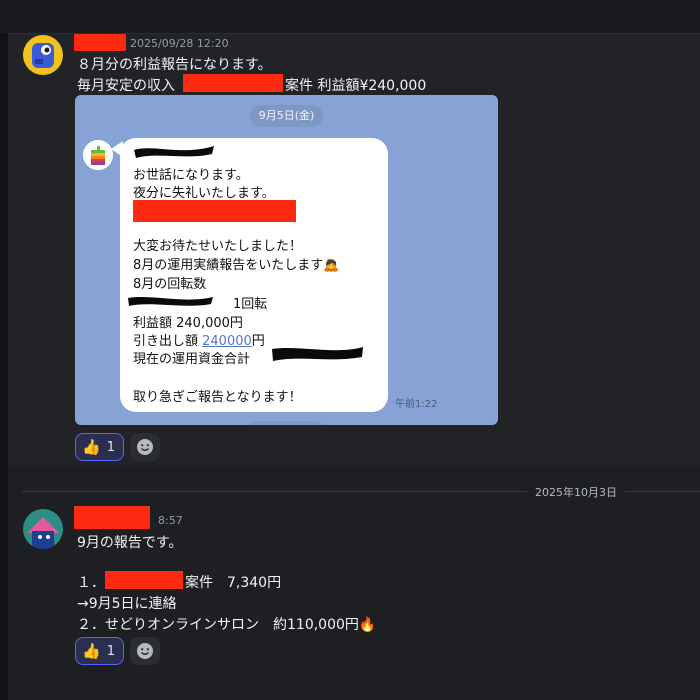  Describe the element at coordinates (4, 366) in the screenshot. I see `left-gutter` at that location.